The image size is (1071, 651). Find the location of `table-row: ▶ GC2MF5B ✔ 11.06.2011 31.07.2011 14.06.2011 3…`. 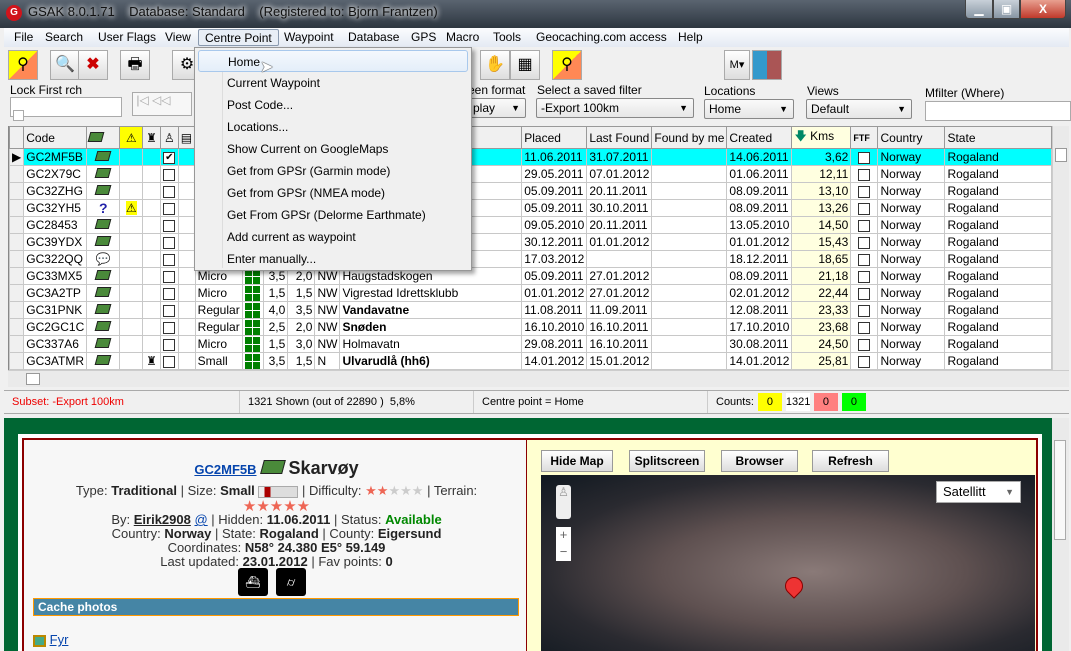

table-row: ▶ GC2MF5B ✔ 11.06.2011 31.07.2011 14.06.2011 3… is located at coordinates (530, 157).